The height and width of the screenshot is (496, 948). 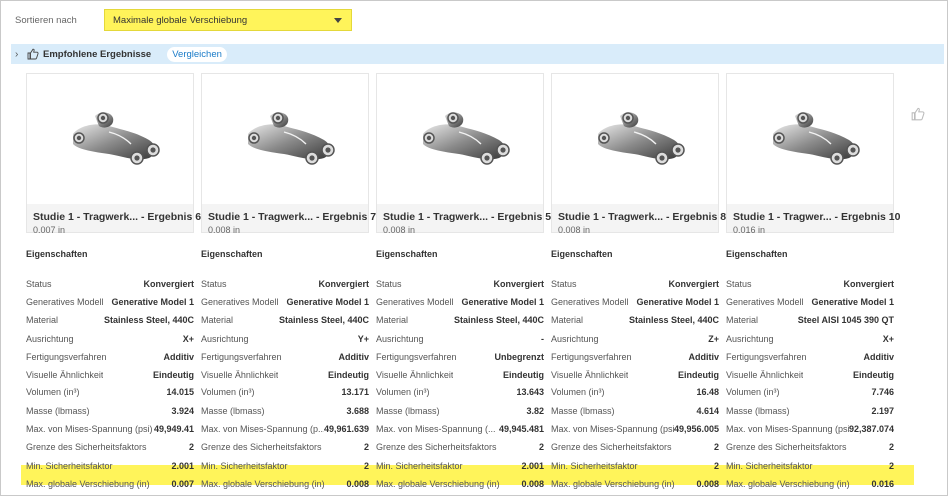 I want to click on property-row: Min. Sicherheitsfaktor 2, so click(x=285, y=466).